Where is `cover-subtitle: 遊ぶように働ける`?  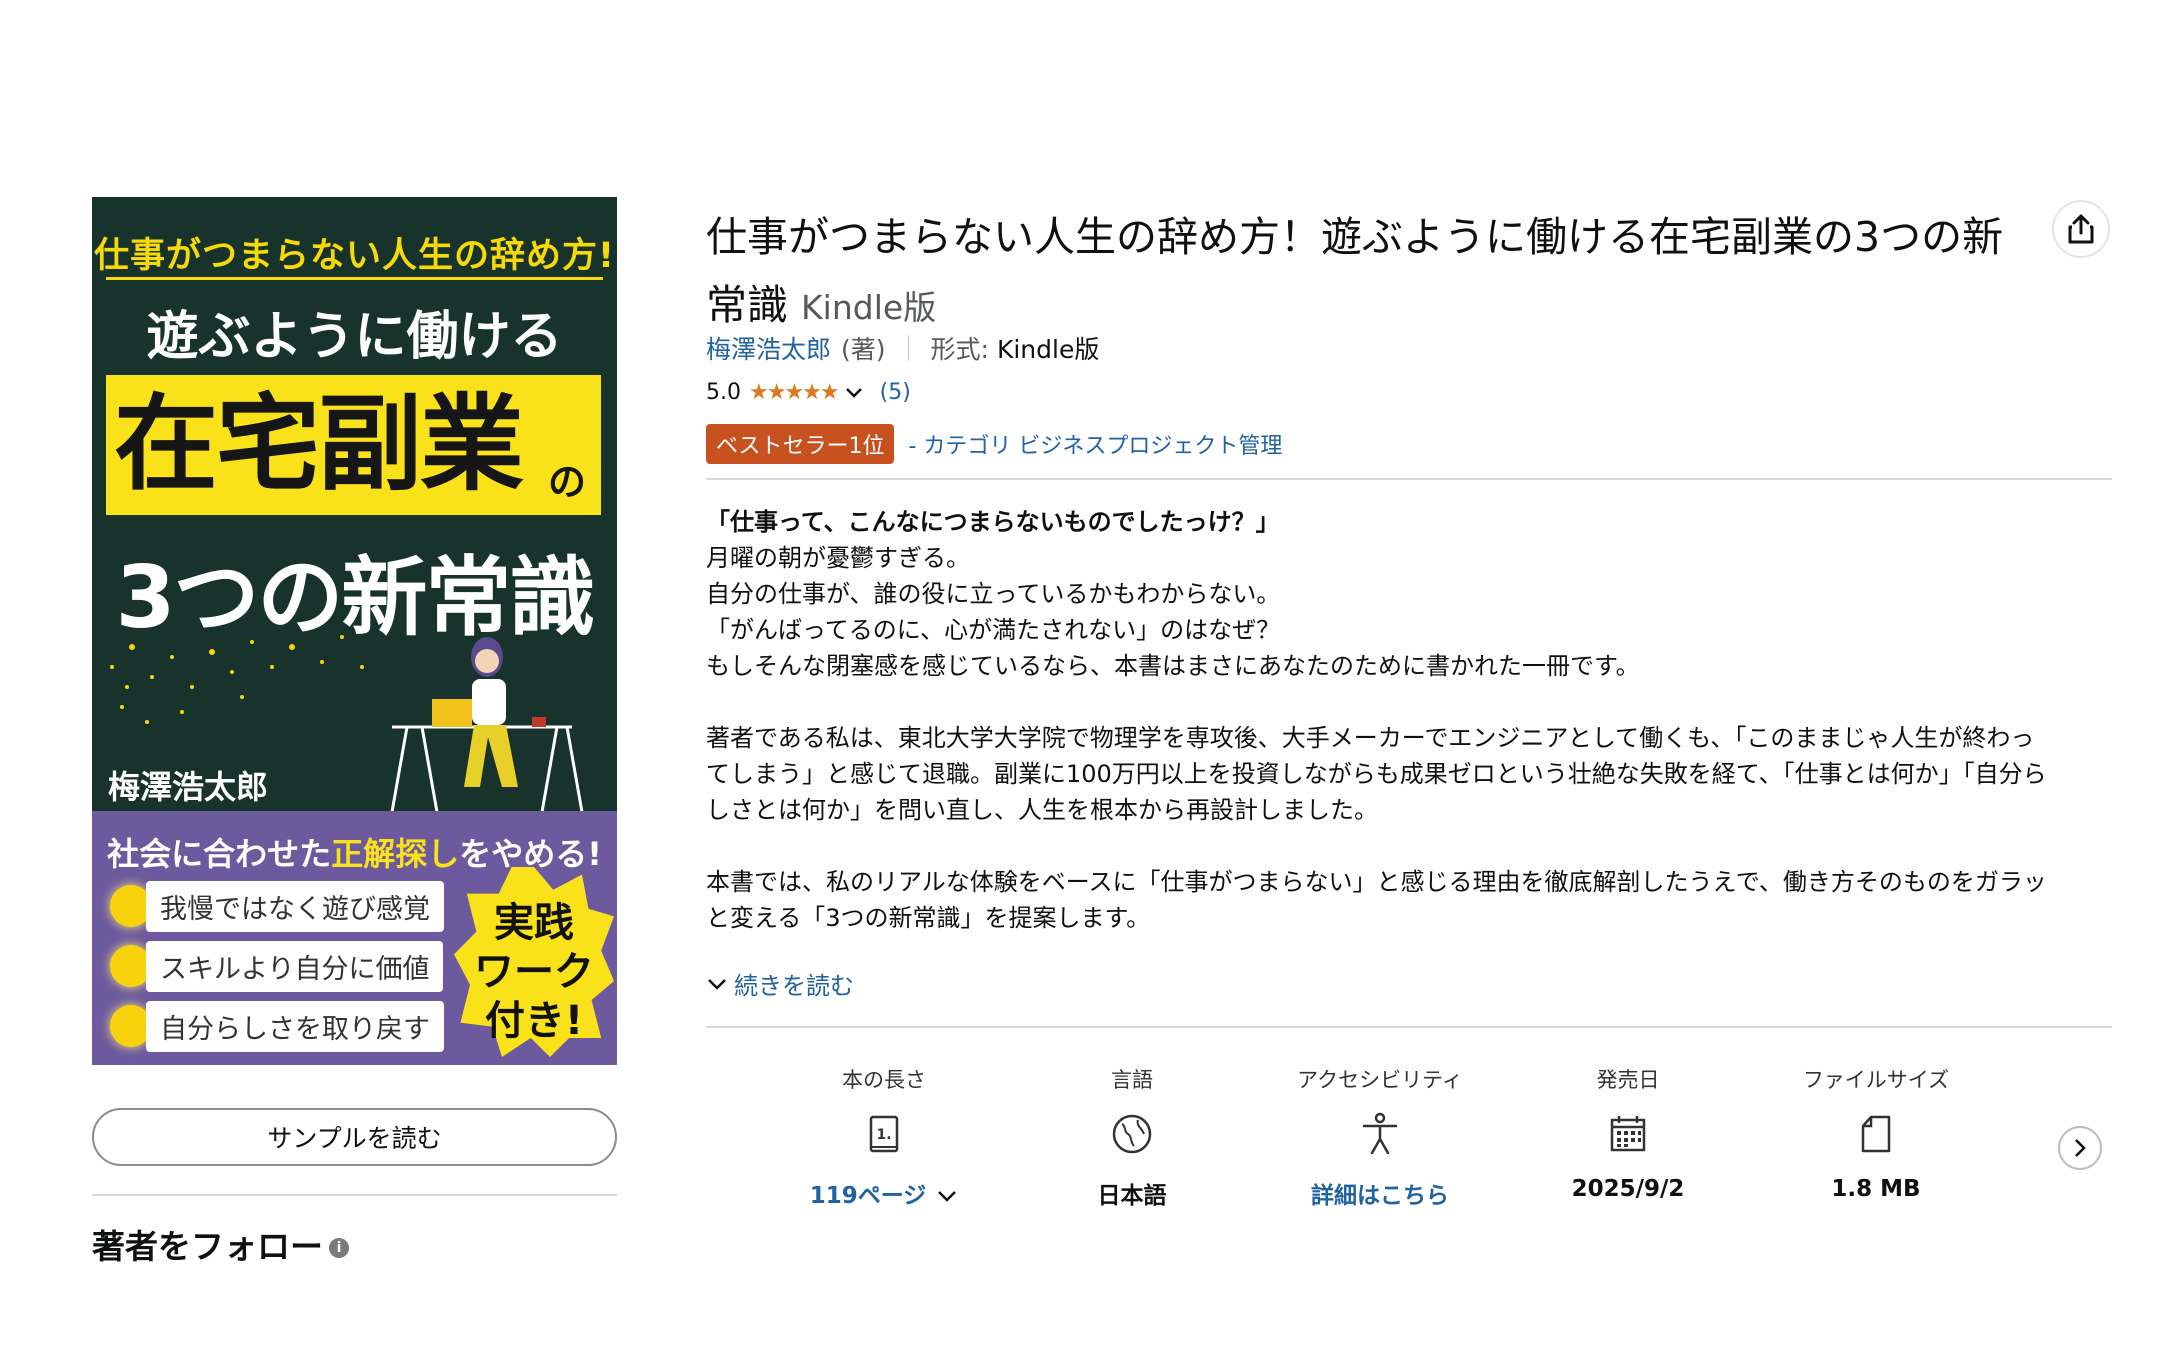 cover-subtitle: 遊ぶように働ける is located at coordinates (354, 337).